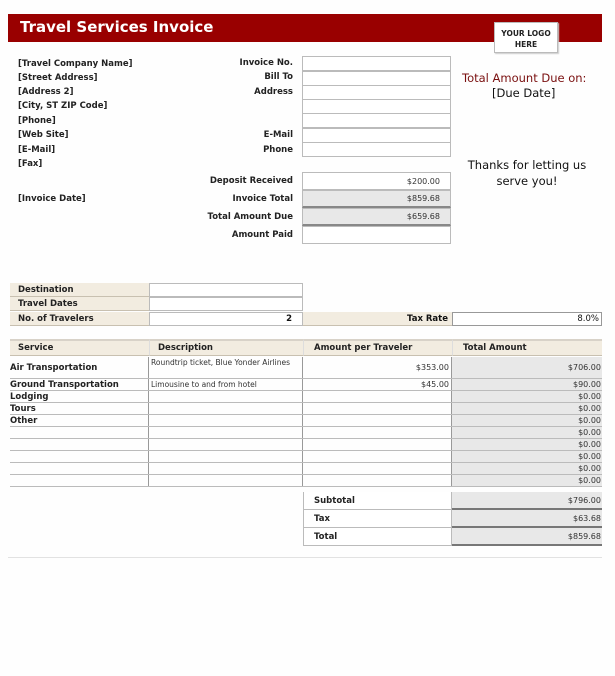 This screenshot has height=676, width=615. I want to click on service-cell: Air Transportation, so click(79, 367).